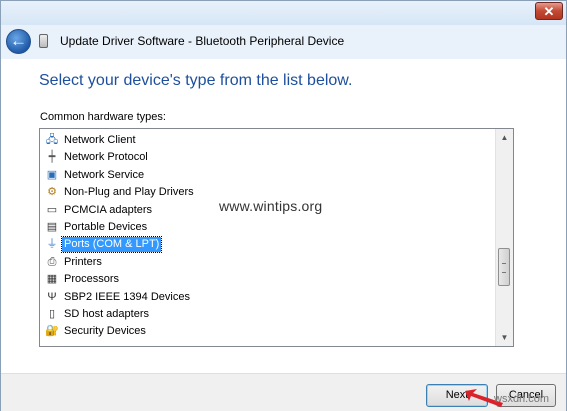  Describe the element at coordinates (271, 206) in the screenshot. I see `watermark: www.wintips.org` at that location.